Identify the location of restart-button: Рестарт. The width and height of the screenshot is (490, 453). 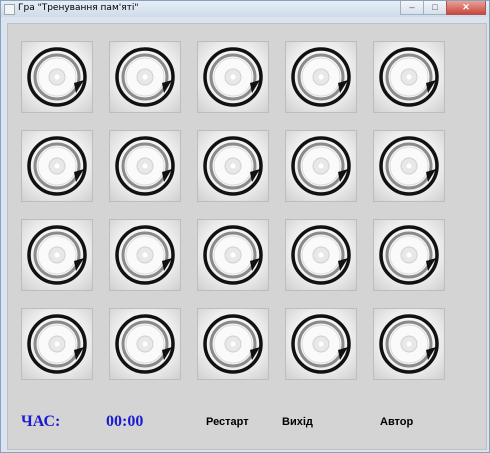
(227, 422).